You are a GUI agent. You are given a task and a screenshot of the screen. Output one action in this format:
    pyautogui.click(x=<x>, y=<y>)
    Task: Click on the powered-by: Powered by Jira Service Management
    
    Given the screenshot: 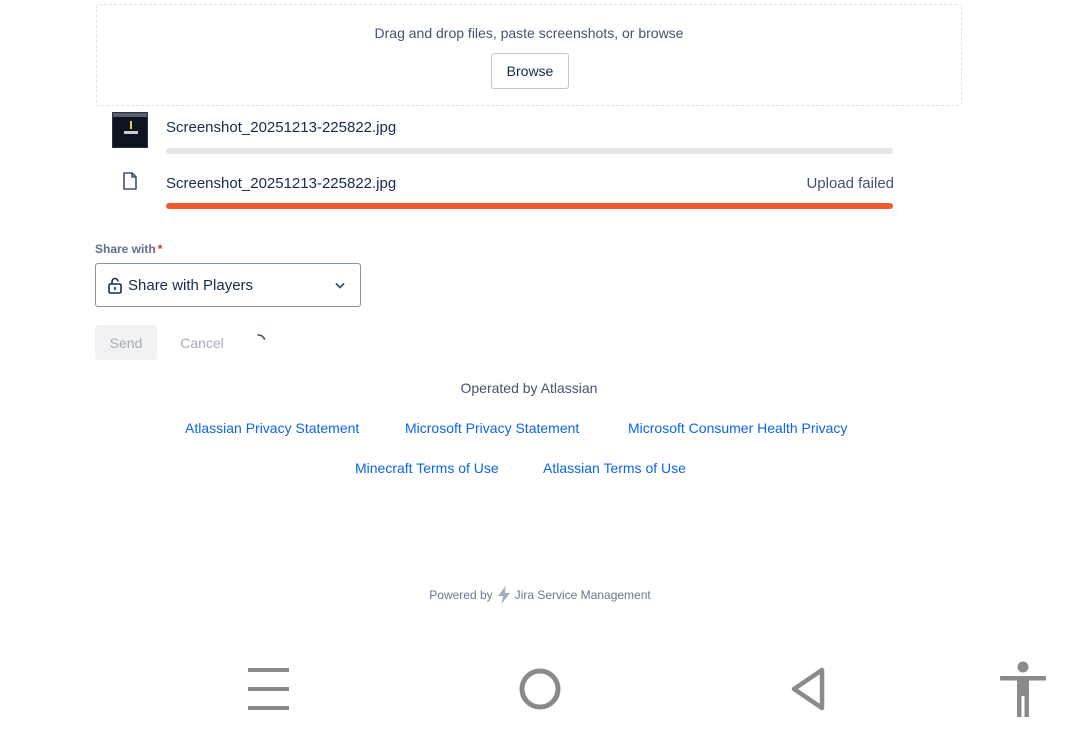 What is the action you would take?
    pyautogui.click(x=540, y=595)
    